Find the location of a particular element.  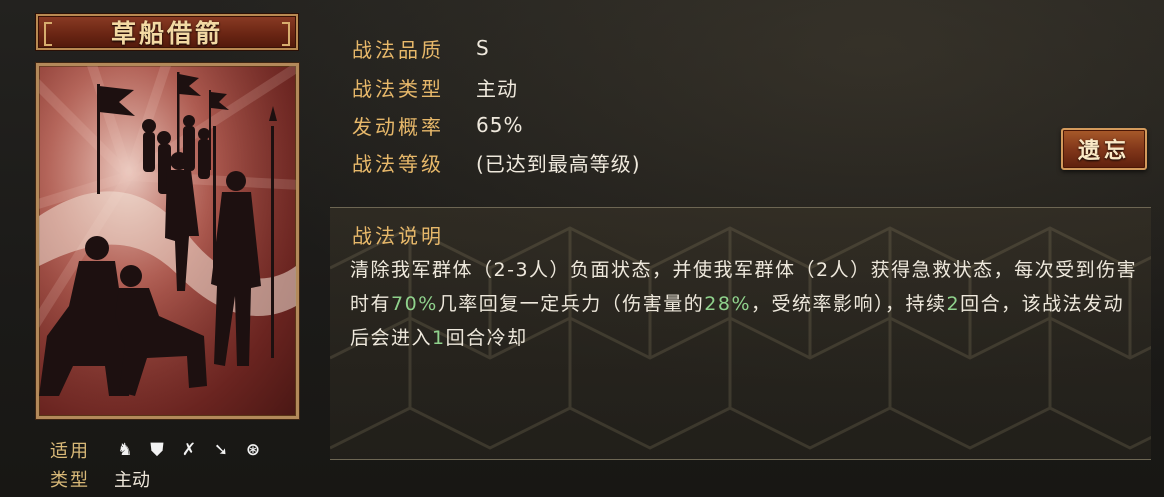

shield-icon: ⛊ is located at coordinates (157, 450).